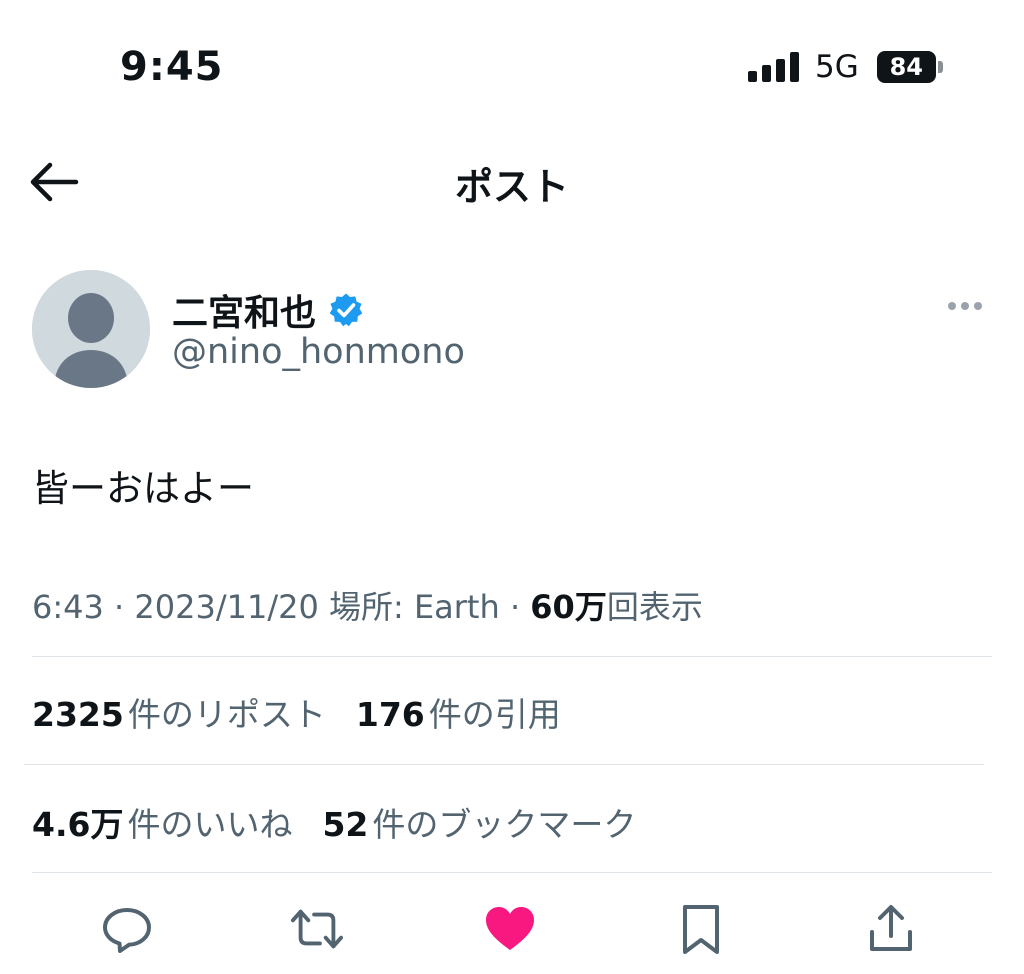  What do you see at coordinates (210, 824) in the screenshot?
I see `likes-label: 件のいいね` at bounding box center [210, 824].